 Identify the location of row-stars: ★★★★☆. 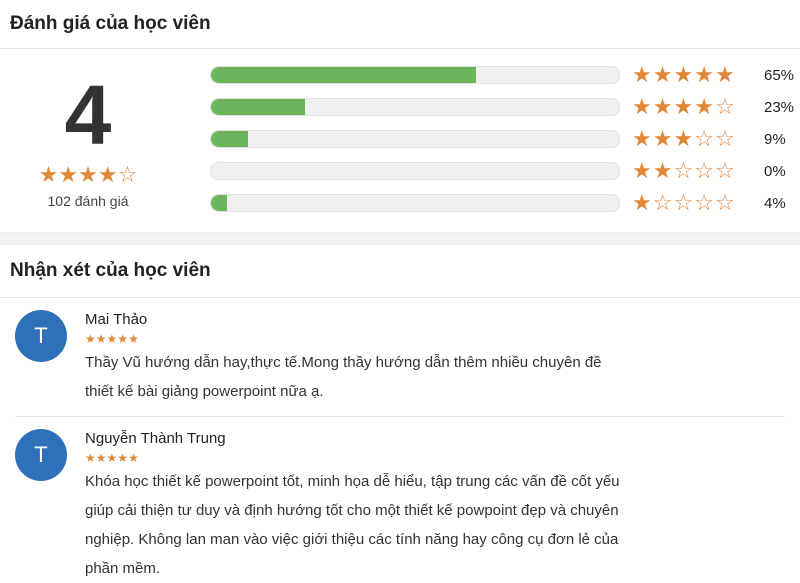
(691, 107).